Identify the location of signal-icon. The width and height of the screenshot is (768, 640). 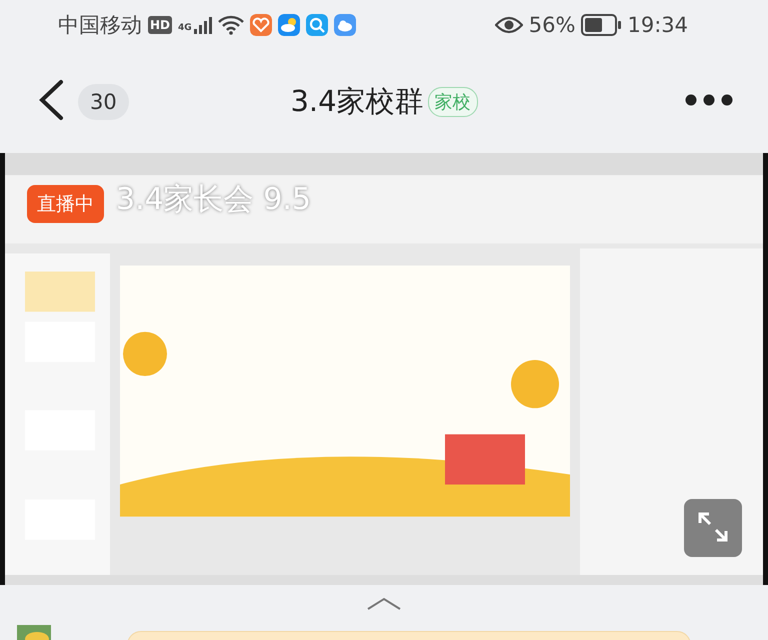
(203, 25).